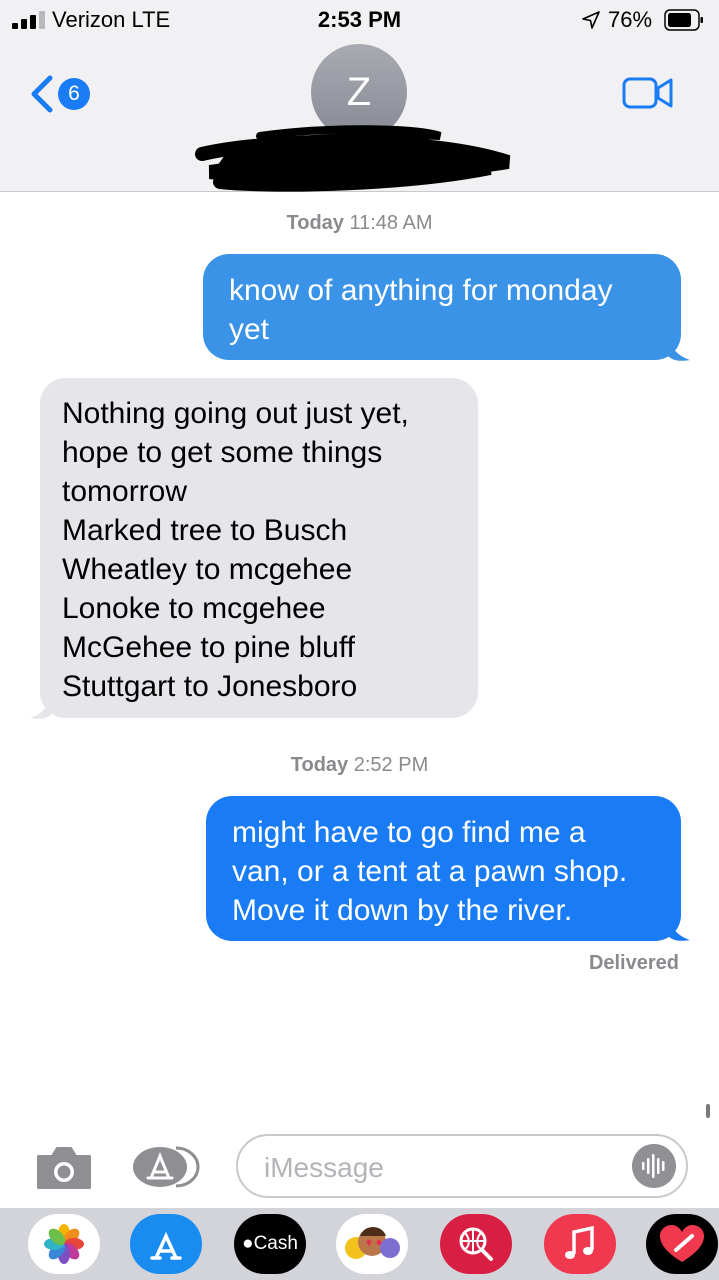  What do you see at coordinates (194, 608) in the screenshot?
I see `message-text-line: Lonoke to mcgehee` at bounding box center [194, 608].